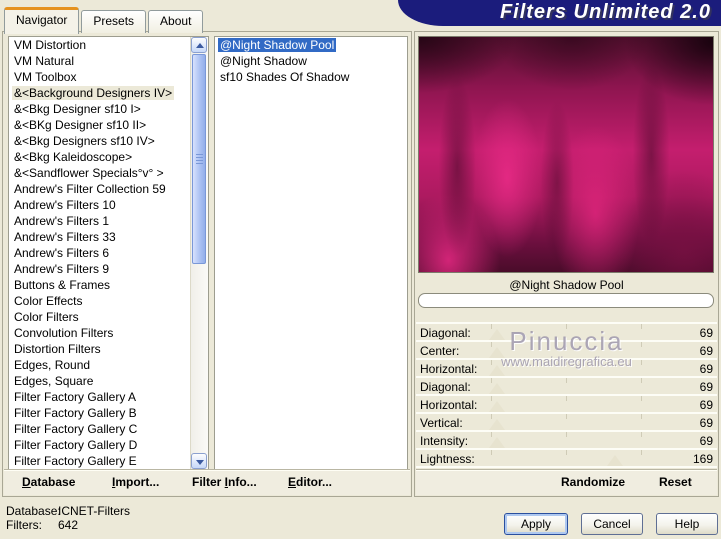 The height and width of the screenshot is (539, 721). I want to click on database-value: ICNET-Filters, so click(94, 511).